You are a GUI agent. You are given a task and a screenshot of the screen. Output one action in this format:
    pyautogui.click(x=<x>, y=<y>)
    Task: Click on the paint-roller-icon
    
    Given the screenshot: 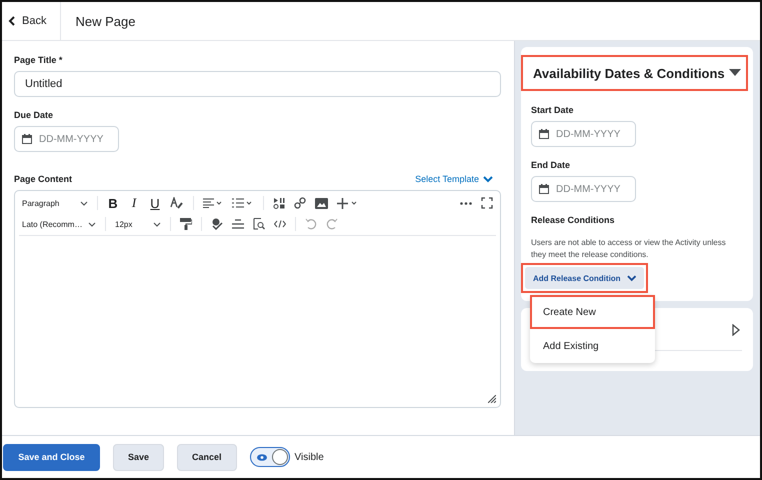 What is the action you would take?
    pyautogui.click(x=186, y=224)
    